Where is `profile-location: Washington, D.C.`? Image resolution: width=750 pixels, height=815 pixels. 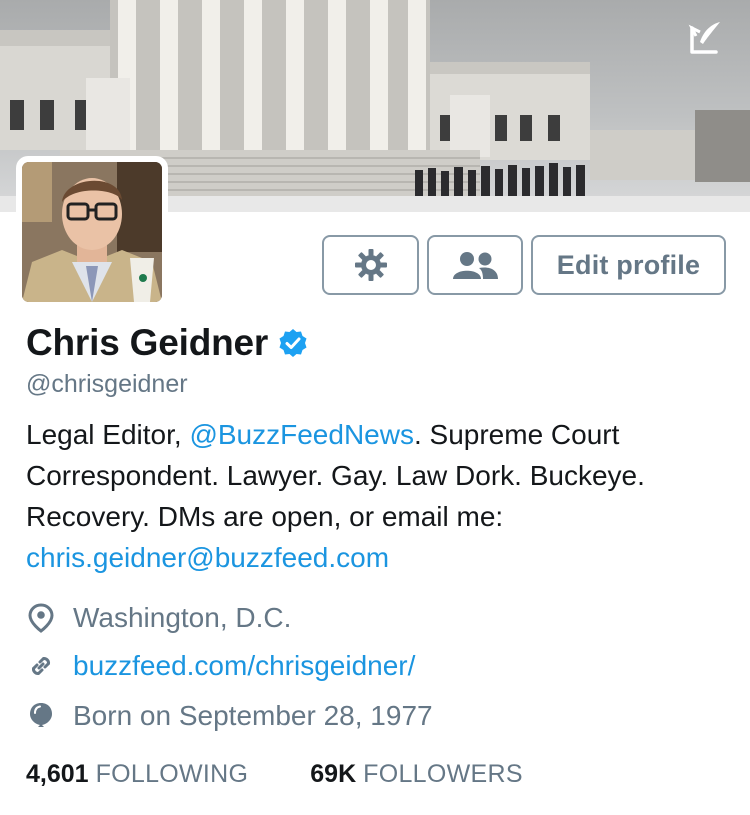
profile-location: Washington, D.C. is located at coordinates (158, 618).